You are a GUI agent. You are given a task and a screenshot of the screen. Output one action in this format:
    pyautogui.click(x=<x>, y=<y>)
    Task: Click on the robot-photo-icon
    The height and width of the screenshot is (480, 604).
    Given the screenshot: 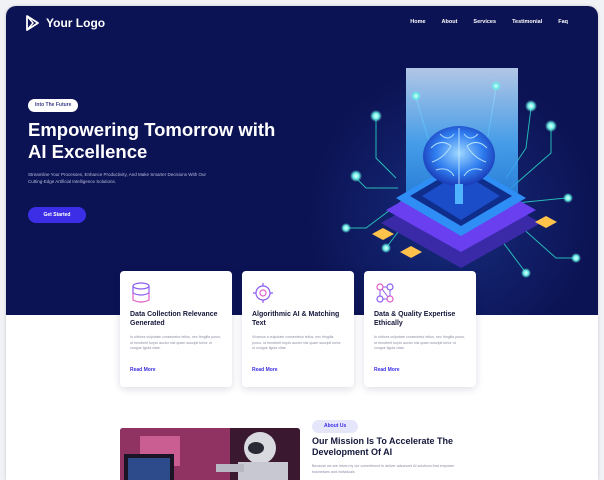 What is the action you would take?
    pyautogui.click(x=210, y=454)
    